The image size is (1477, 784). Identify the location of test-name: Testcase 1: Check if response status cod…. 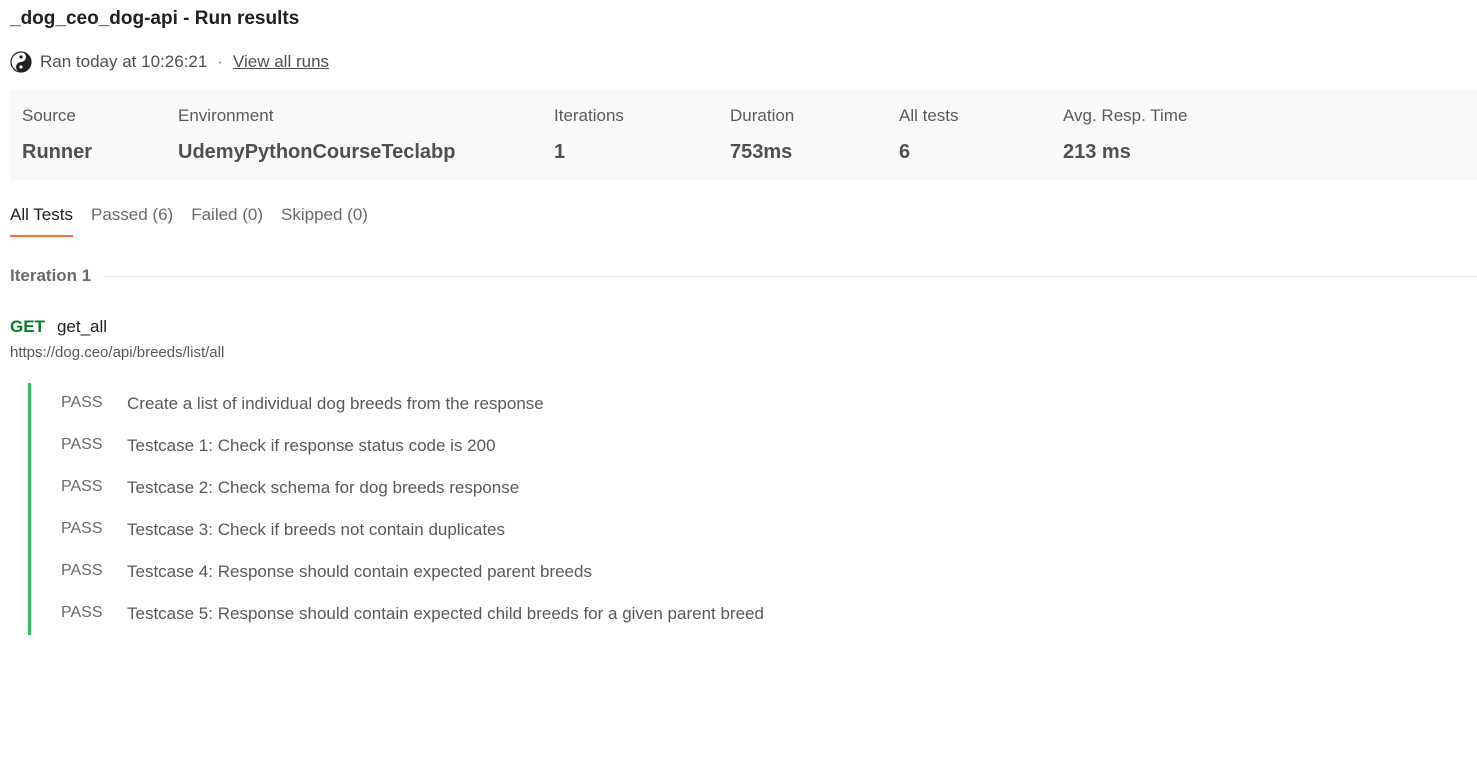
(311, 445).